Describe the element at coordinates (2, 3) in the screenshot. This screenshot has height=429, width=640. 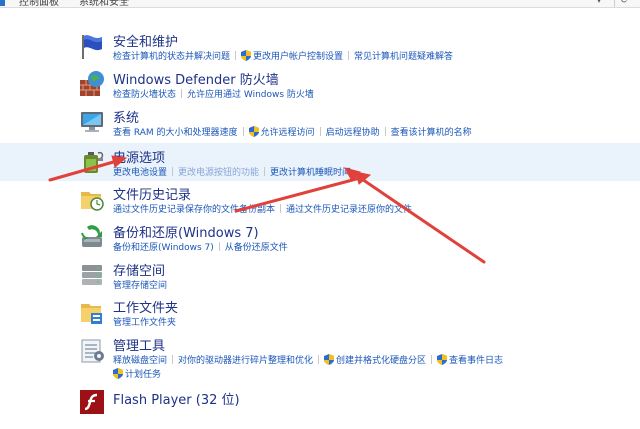
I see `location-icon` at that location.